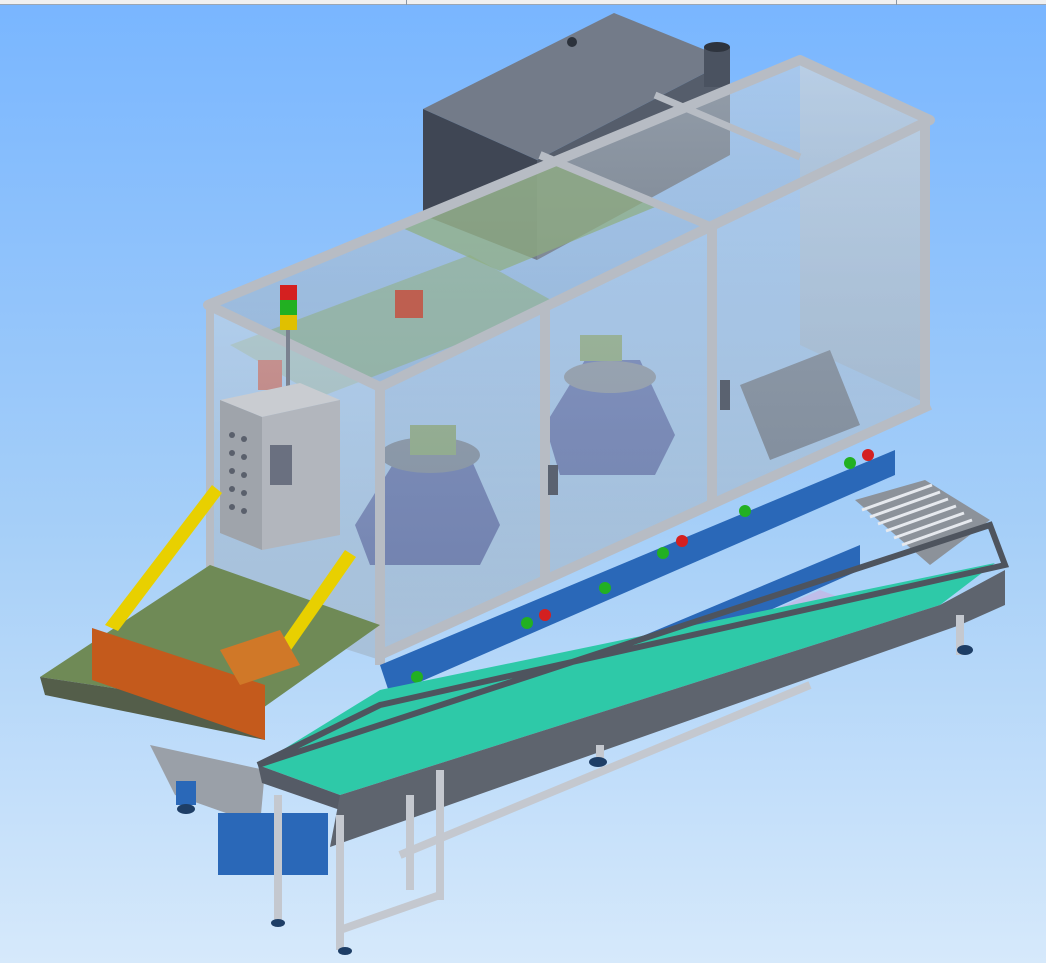 The width and height of the screenshot is (1046, 963). I want to click on stack-light-green, so click(288, 307).